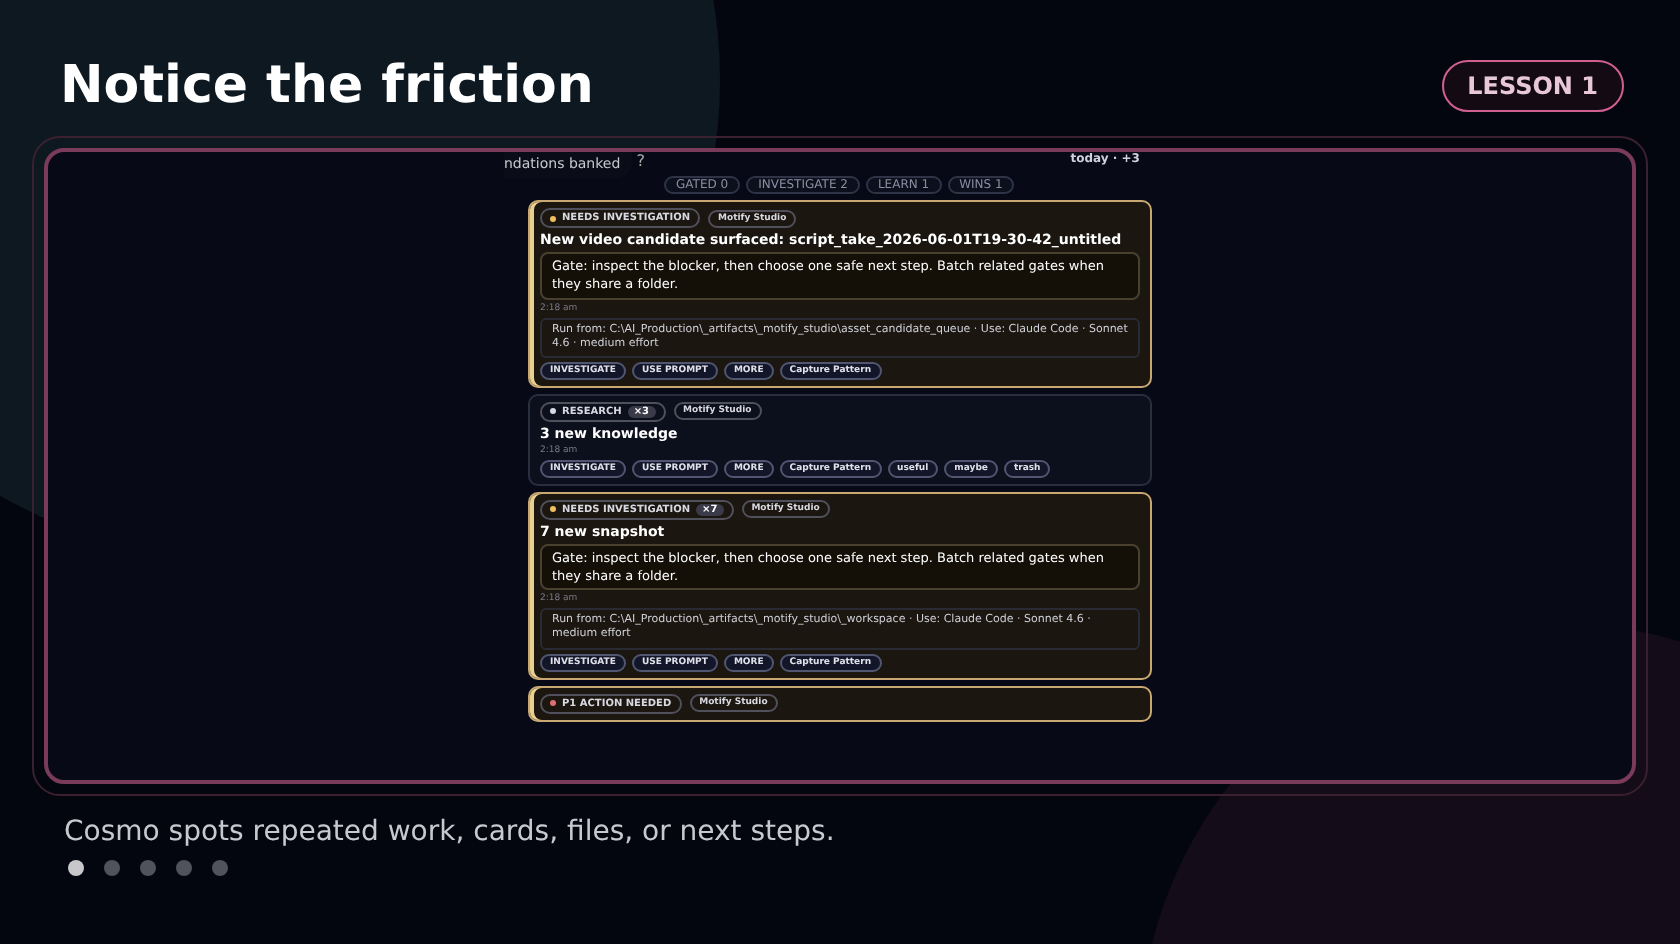  I want to click on lesson-title: Notice the friction, so click(327, 86).